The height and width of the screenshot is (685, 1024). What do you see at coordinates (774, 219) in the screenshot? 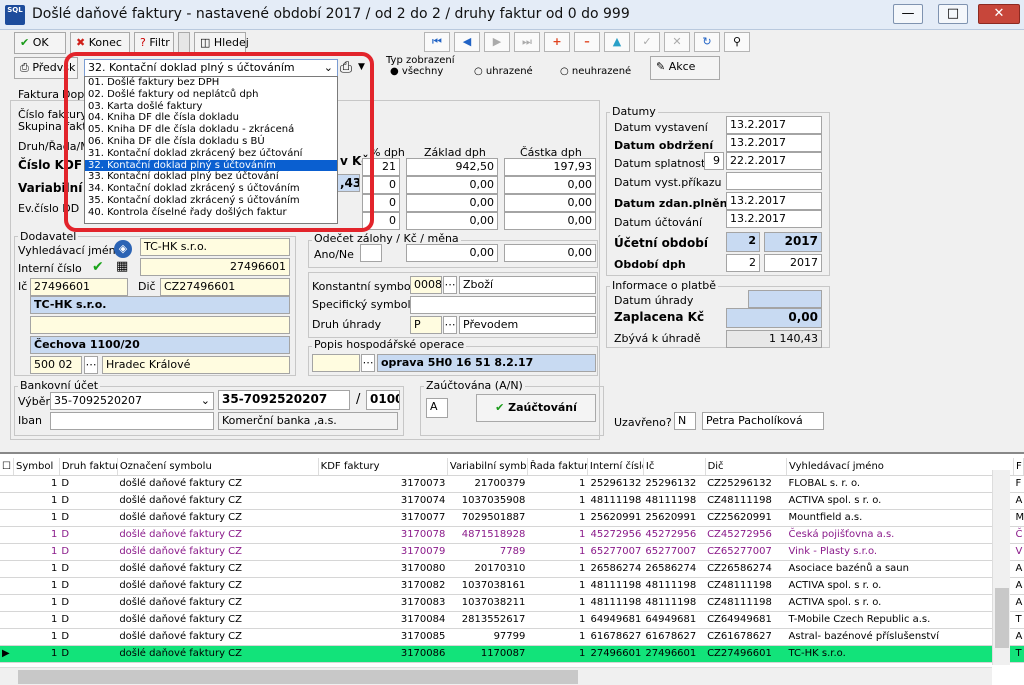
I see `uctovani-field: 13.2.2017` at bounding box center [774, 219].